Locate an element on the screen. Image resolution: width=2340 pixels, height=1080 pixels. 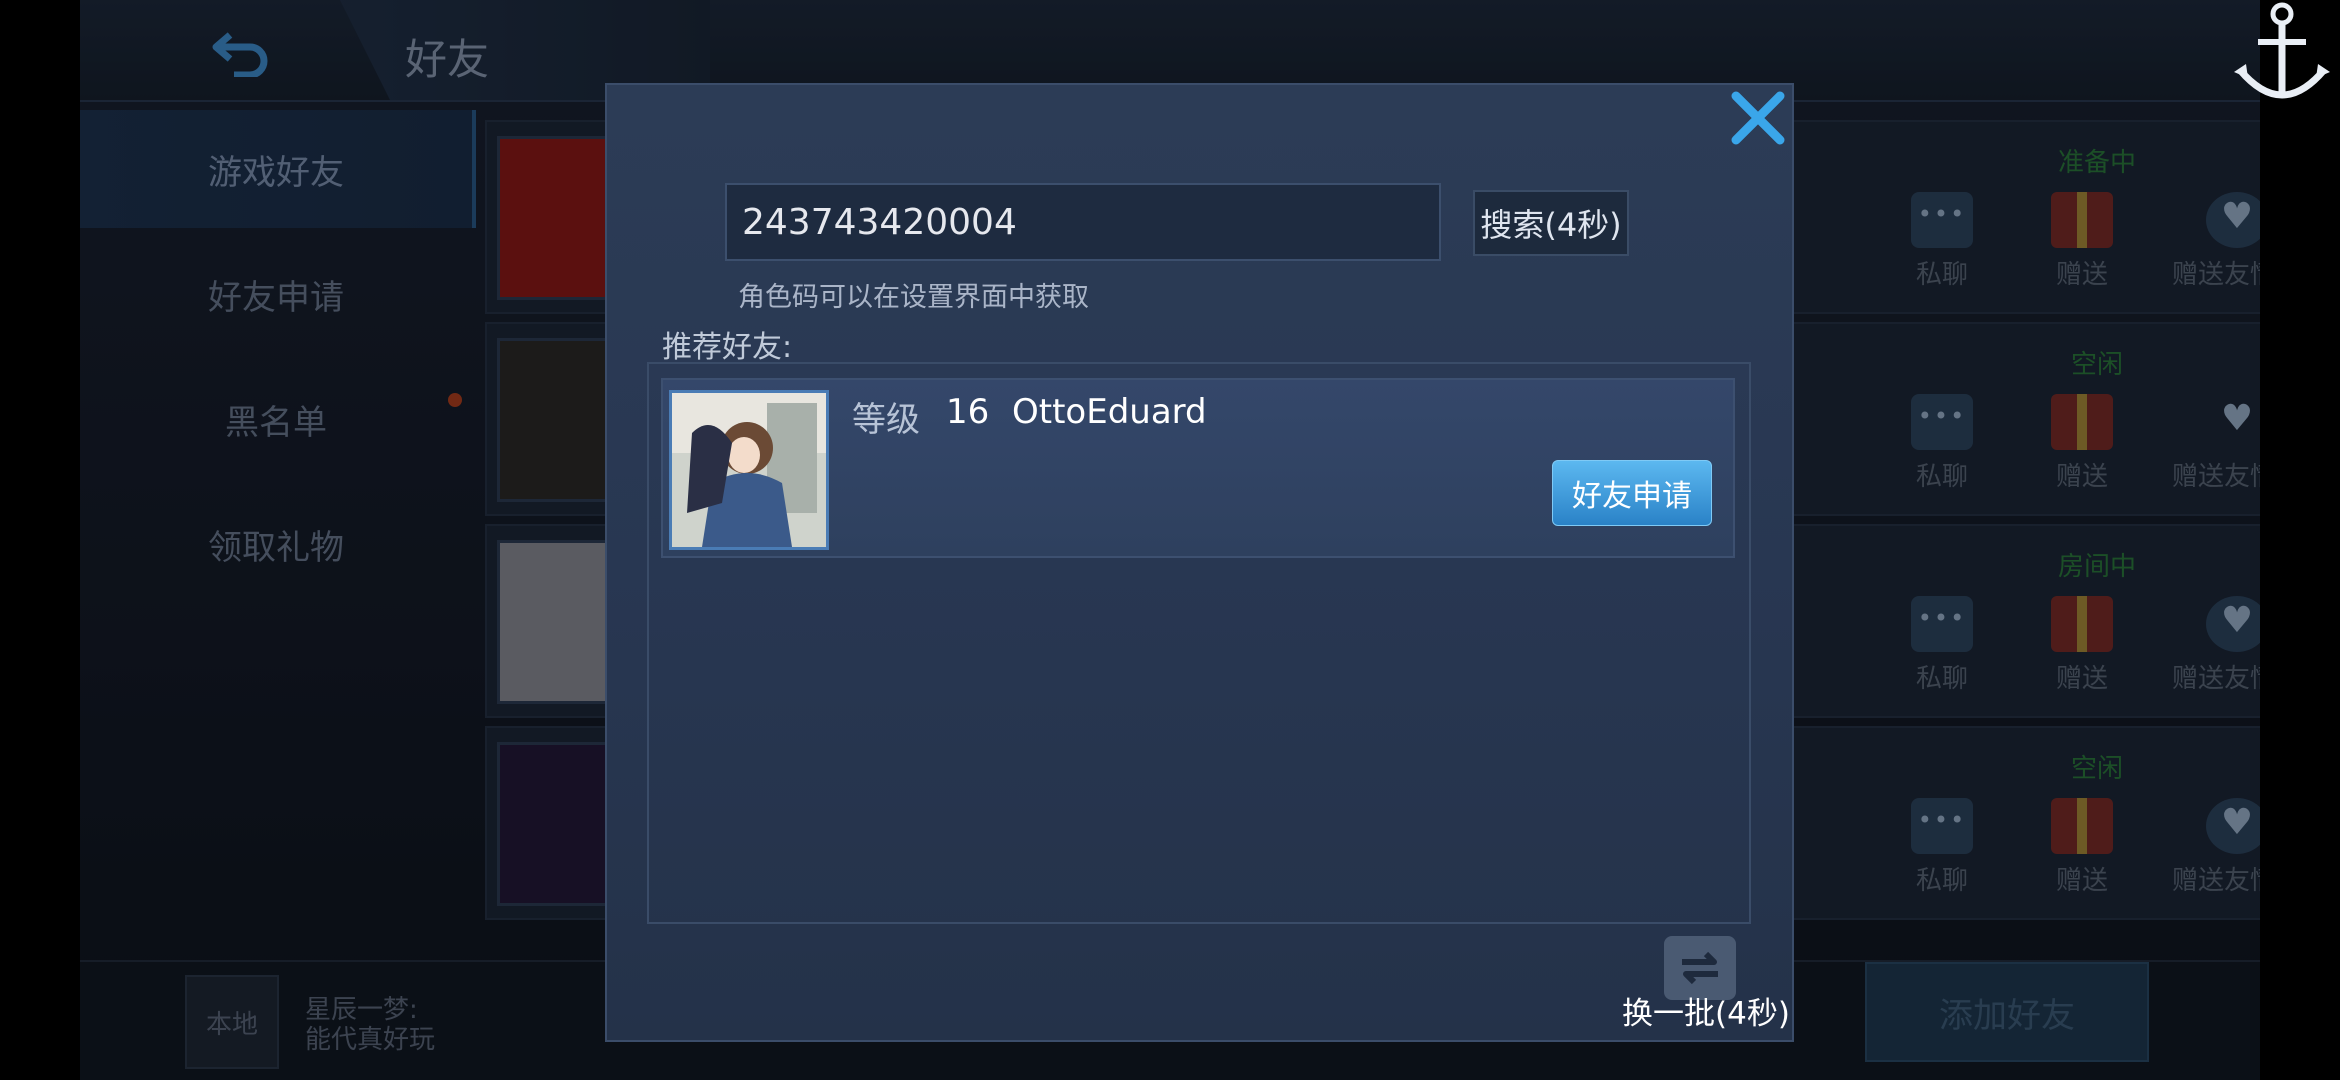
level-label: 等级 is located at coordinates (886, 420).